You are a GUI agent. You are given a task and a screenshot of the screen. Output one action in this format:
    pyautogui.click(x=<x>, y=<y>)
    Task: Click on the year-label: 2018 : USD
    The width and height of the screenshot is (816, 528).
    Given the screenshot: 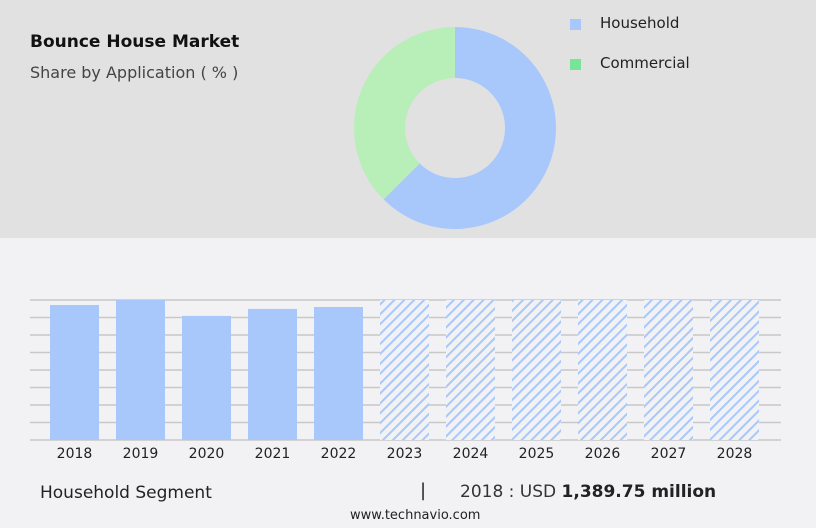 What is the action you would take?
    pyautogui.click(x=508, y=492)
    